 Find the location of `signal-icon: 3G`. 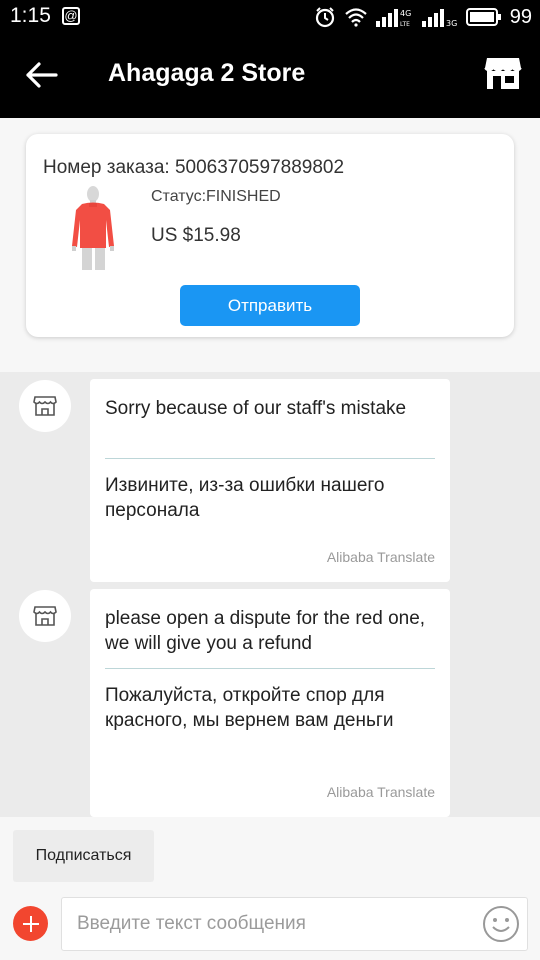

signal-icon: 3G is located at coordinates (439, 18).